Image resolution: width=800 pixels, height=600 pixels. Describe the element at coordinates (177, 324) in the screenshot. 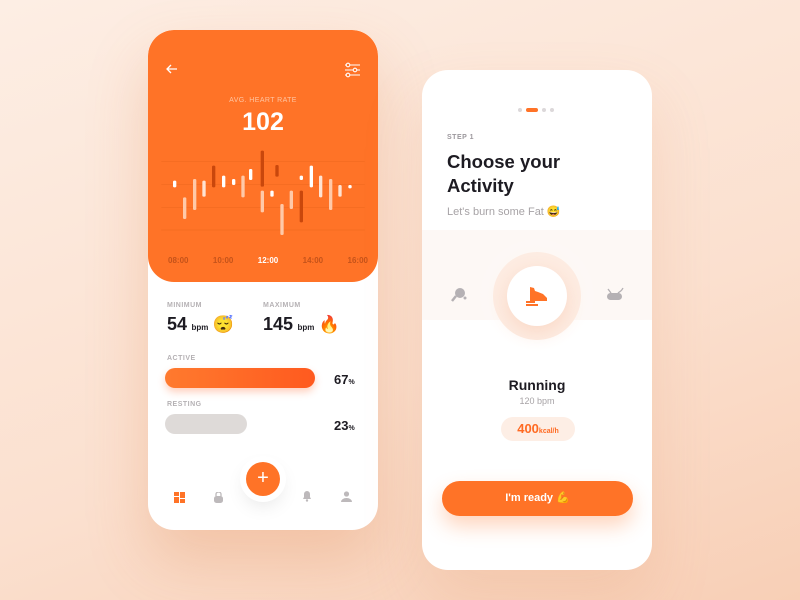

I see `minimum-value: 54` at that location.